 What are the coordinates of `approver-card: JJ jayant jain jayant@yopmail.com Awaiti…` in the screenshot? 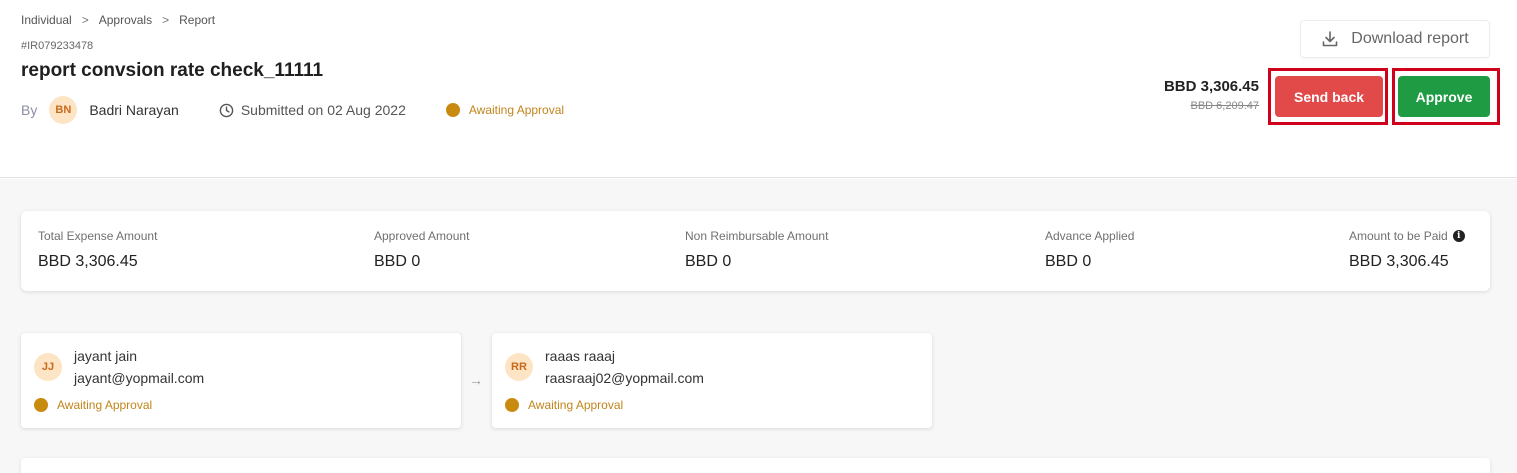 It's located at (241, 380).